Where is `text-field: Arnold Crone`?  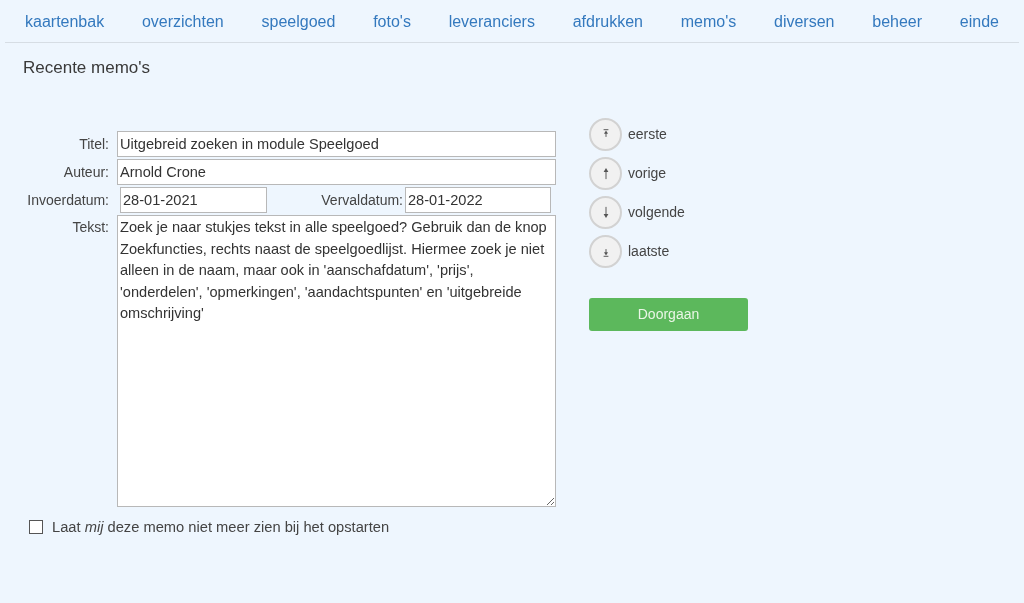 text-field: Arnold Crone is located at coordinates (336, 172).